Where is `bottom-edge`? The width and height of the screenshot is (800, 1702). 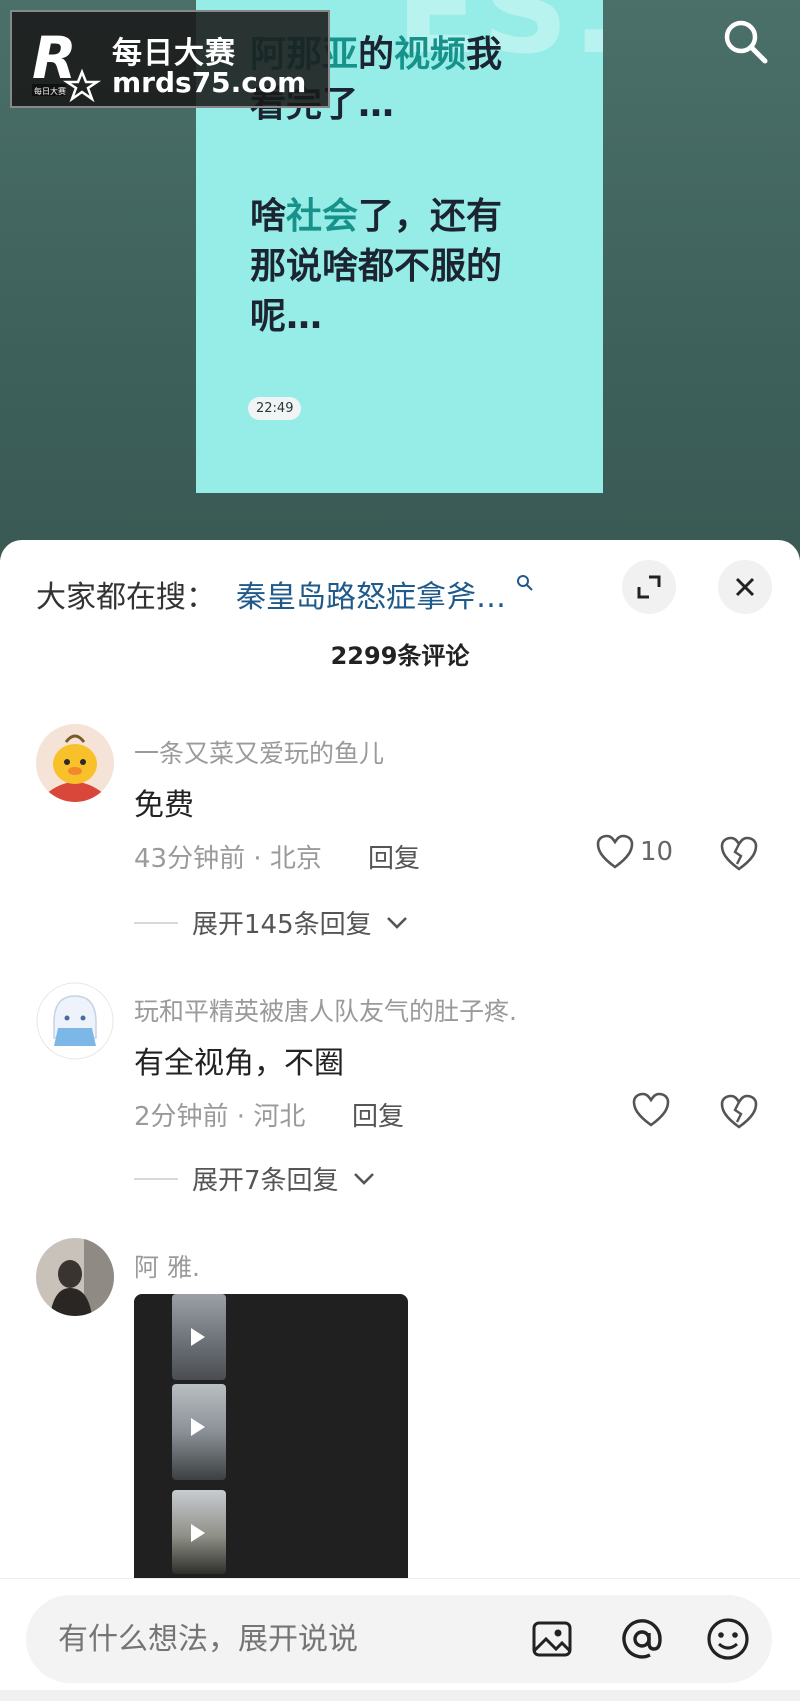 bottom-edge is located at coordinates (400, 1695).